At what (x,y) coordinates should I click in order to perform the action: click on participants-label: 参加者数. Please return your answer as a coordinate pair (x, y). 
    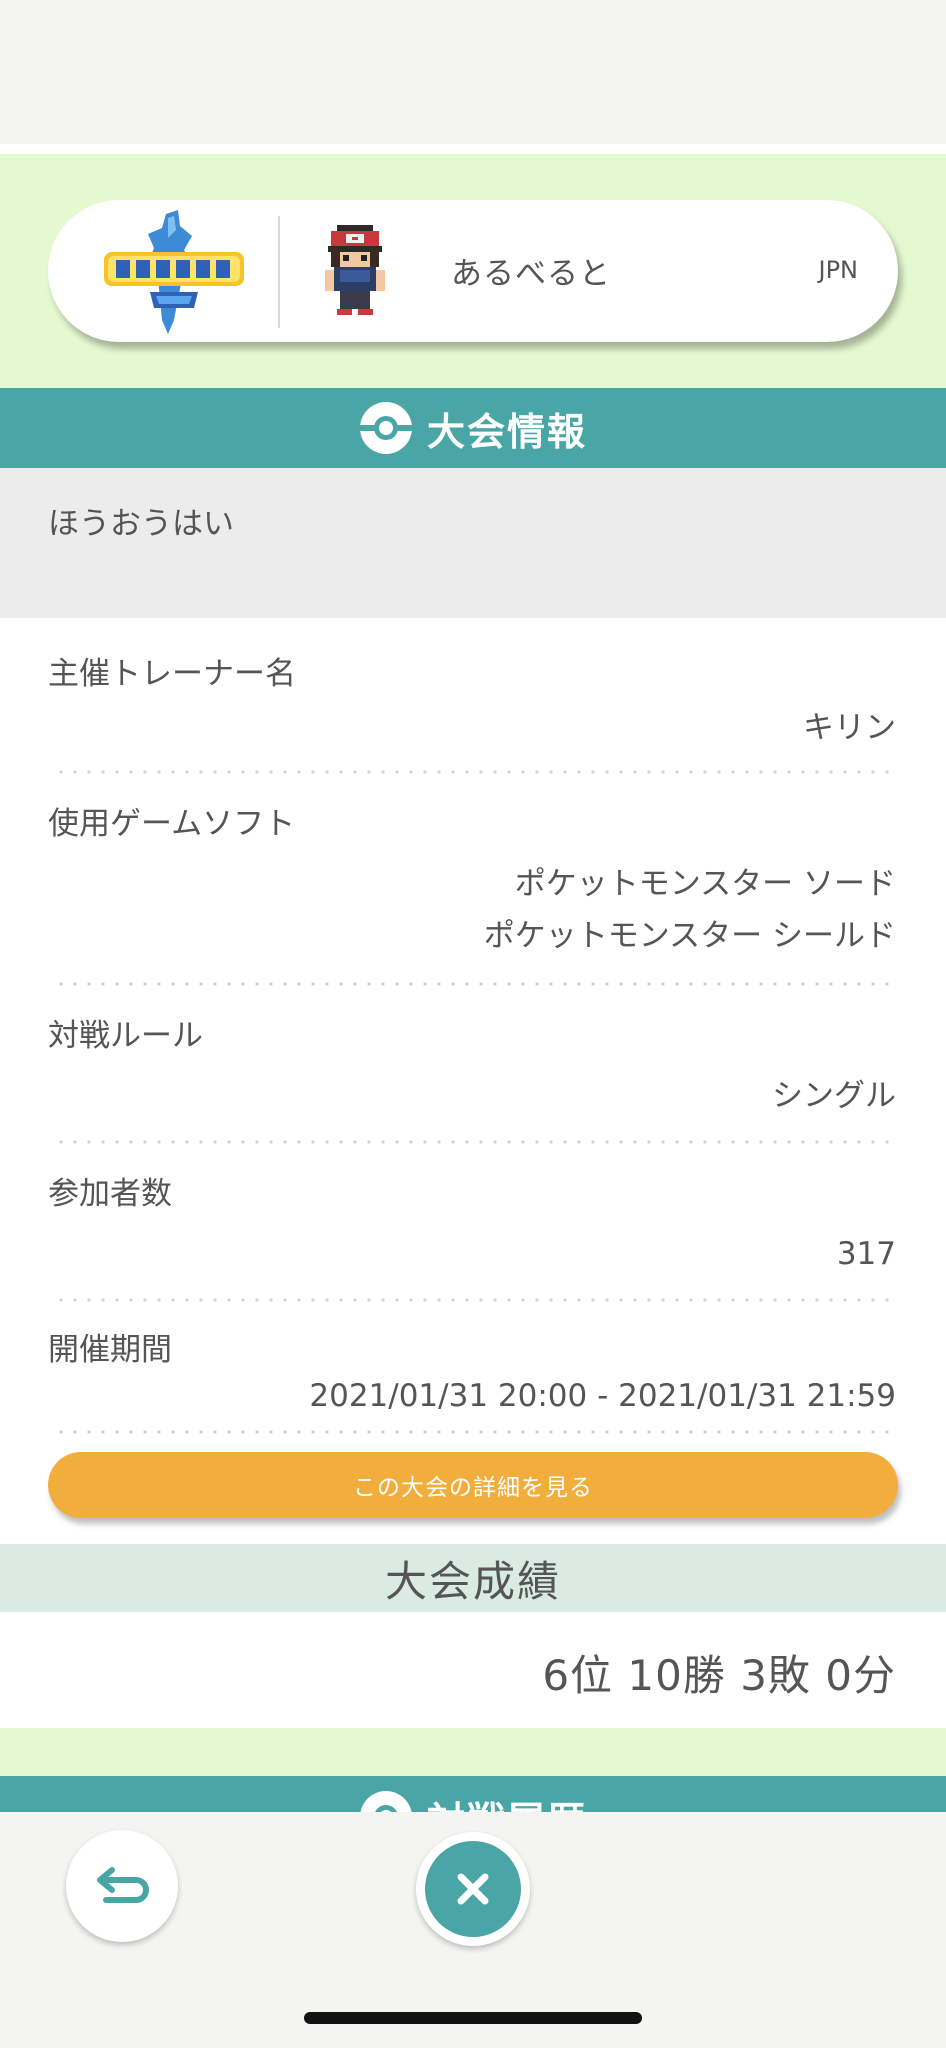
    Looking at the image, I should click on (110, 1194).